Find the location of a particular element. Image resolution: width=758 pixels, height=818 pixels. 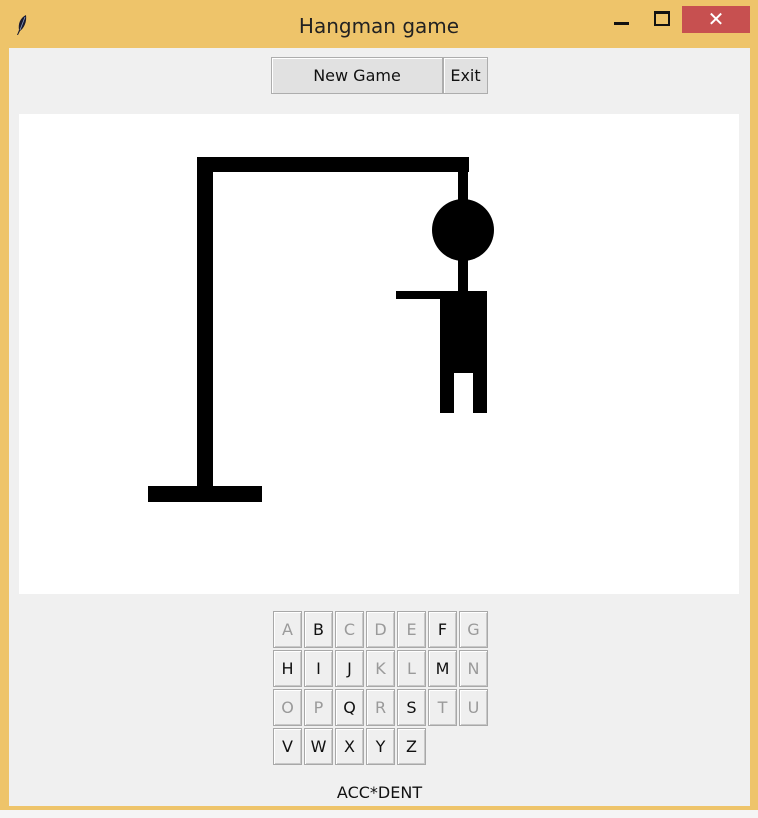

letter-key-t: T is located at coordinates (442, 707).